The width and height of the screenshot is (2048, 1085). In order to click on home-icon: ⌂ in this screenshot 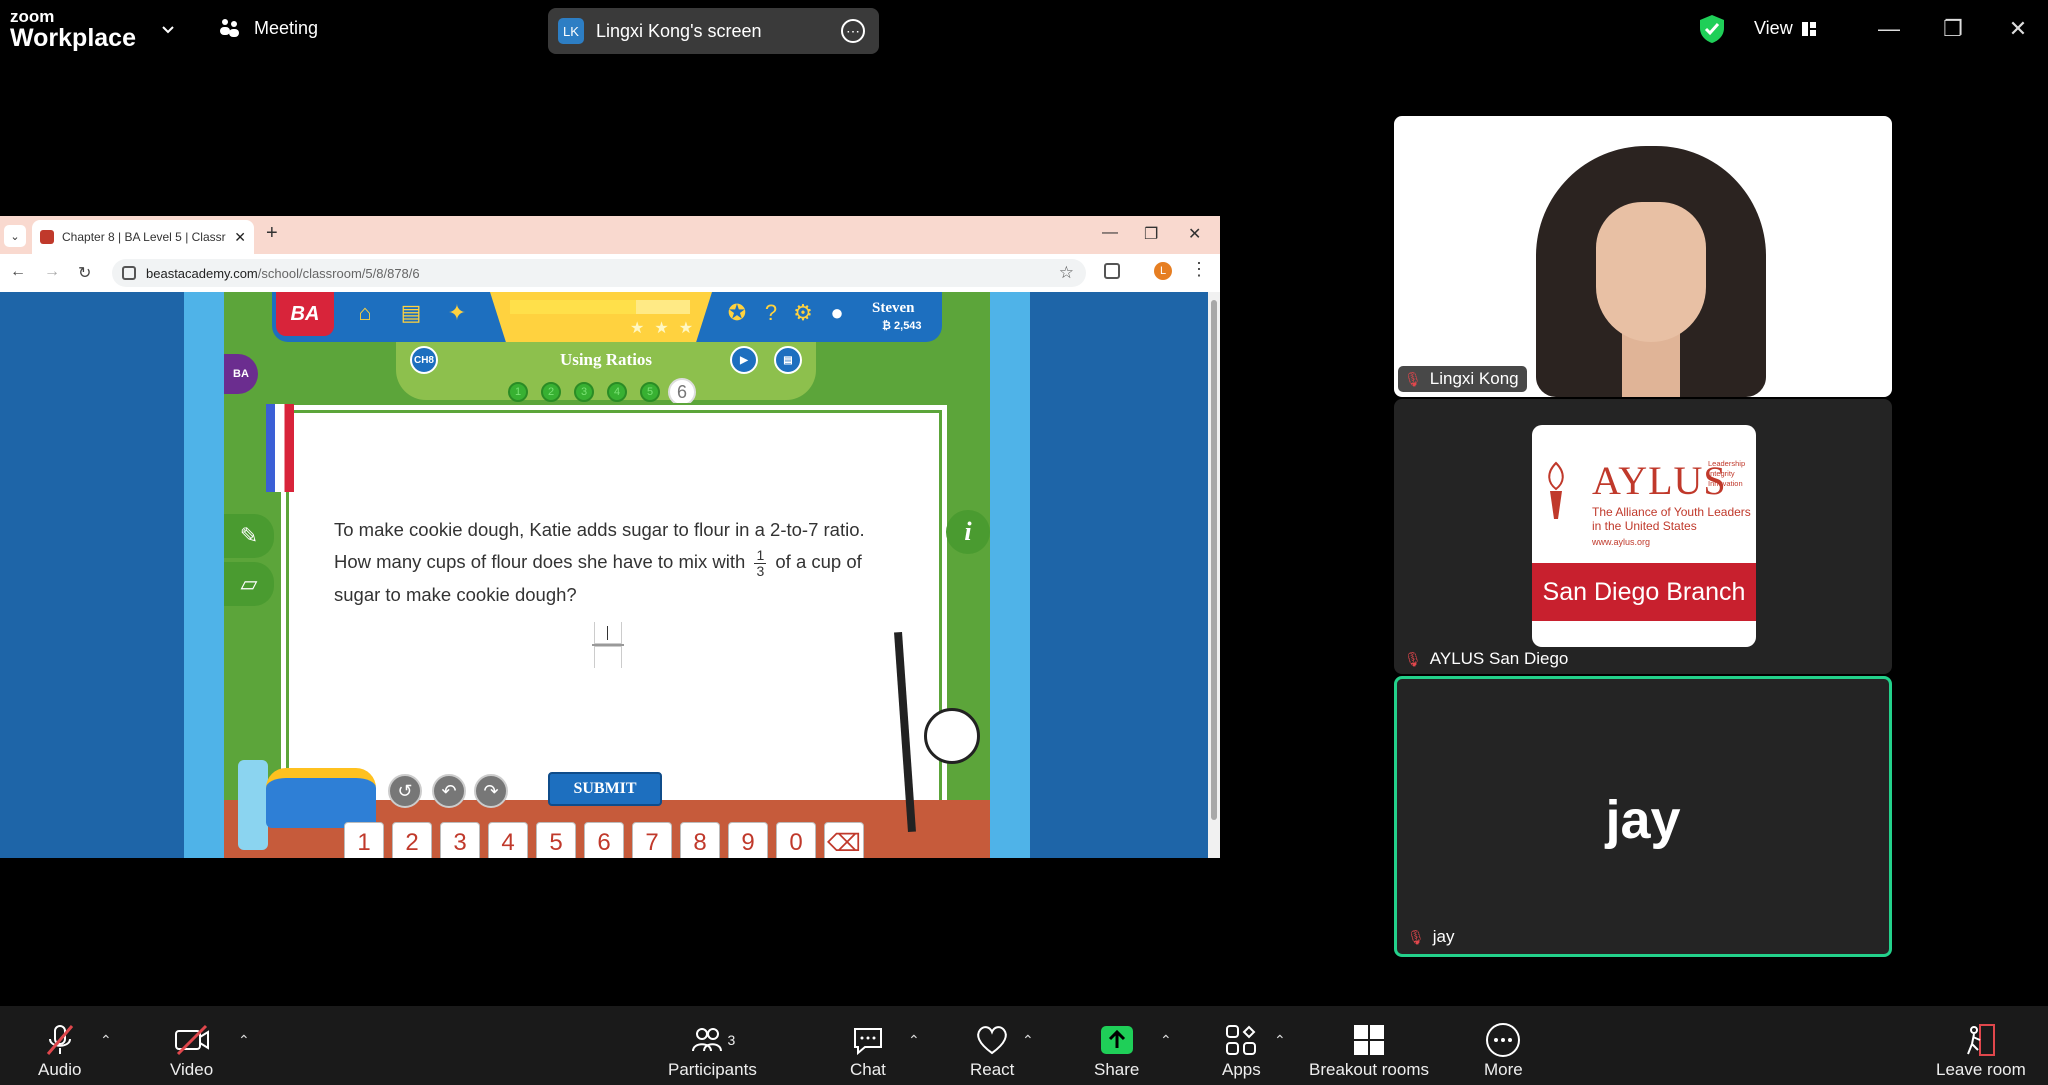, I will do `click(365, 313)`.